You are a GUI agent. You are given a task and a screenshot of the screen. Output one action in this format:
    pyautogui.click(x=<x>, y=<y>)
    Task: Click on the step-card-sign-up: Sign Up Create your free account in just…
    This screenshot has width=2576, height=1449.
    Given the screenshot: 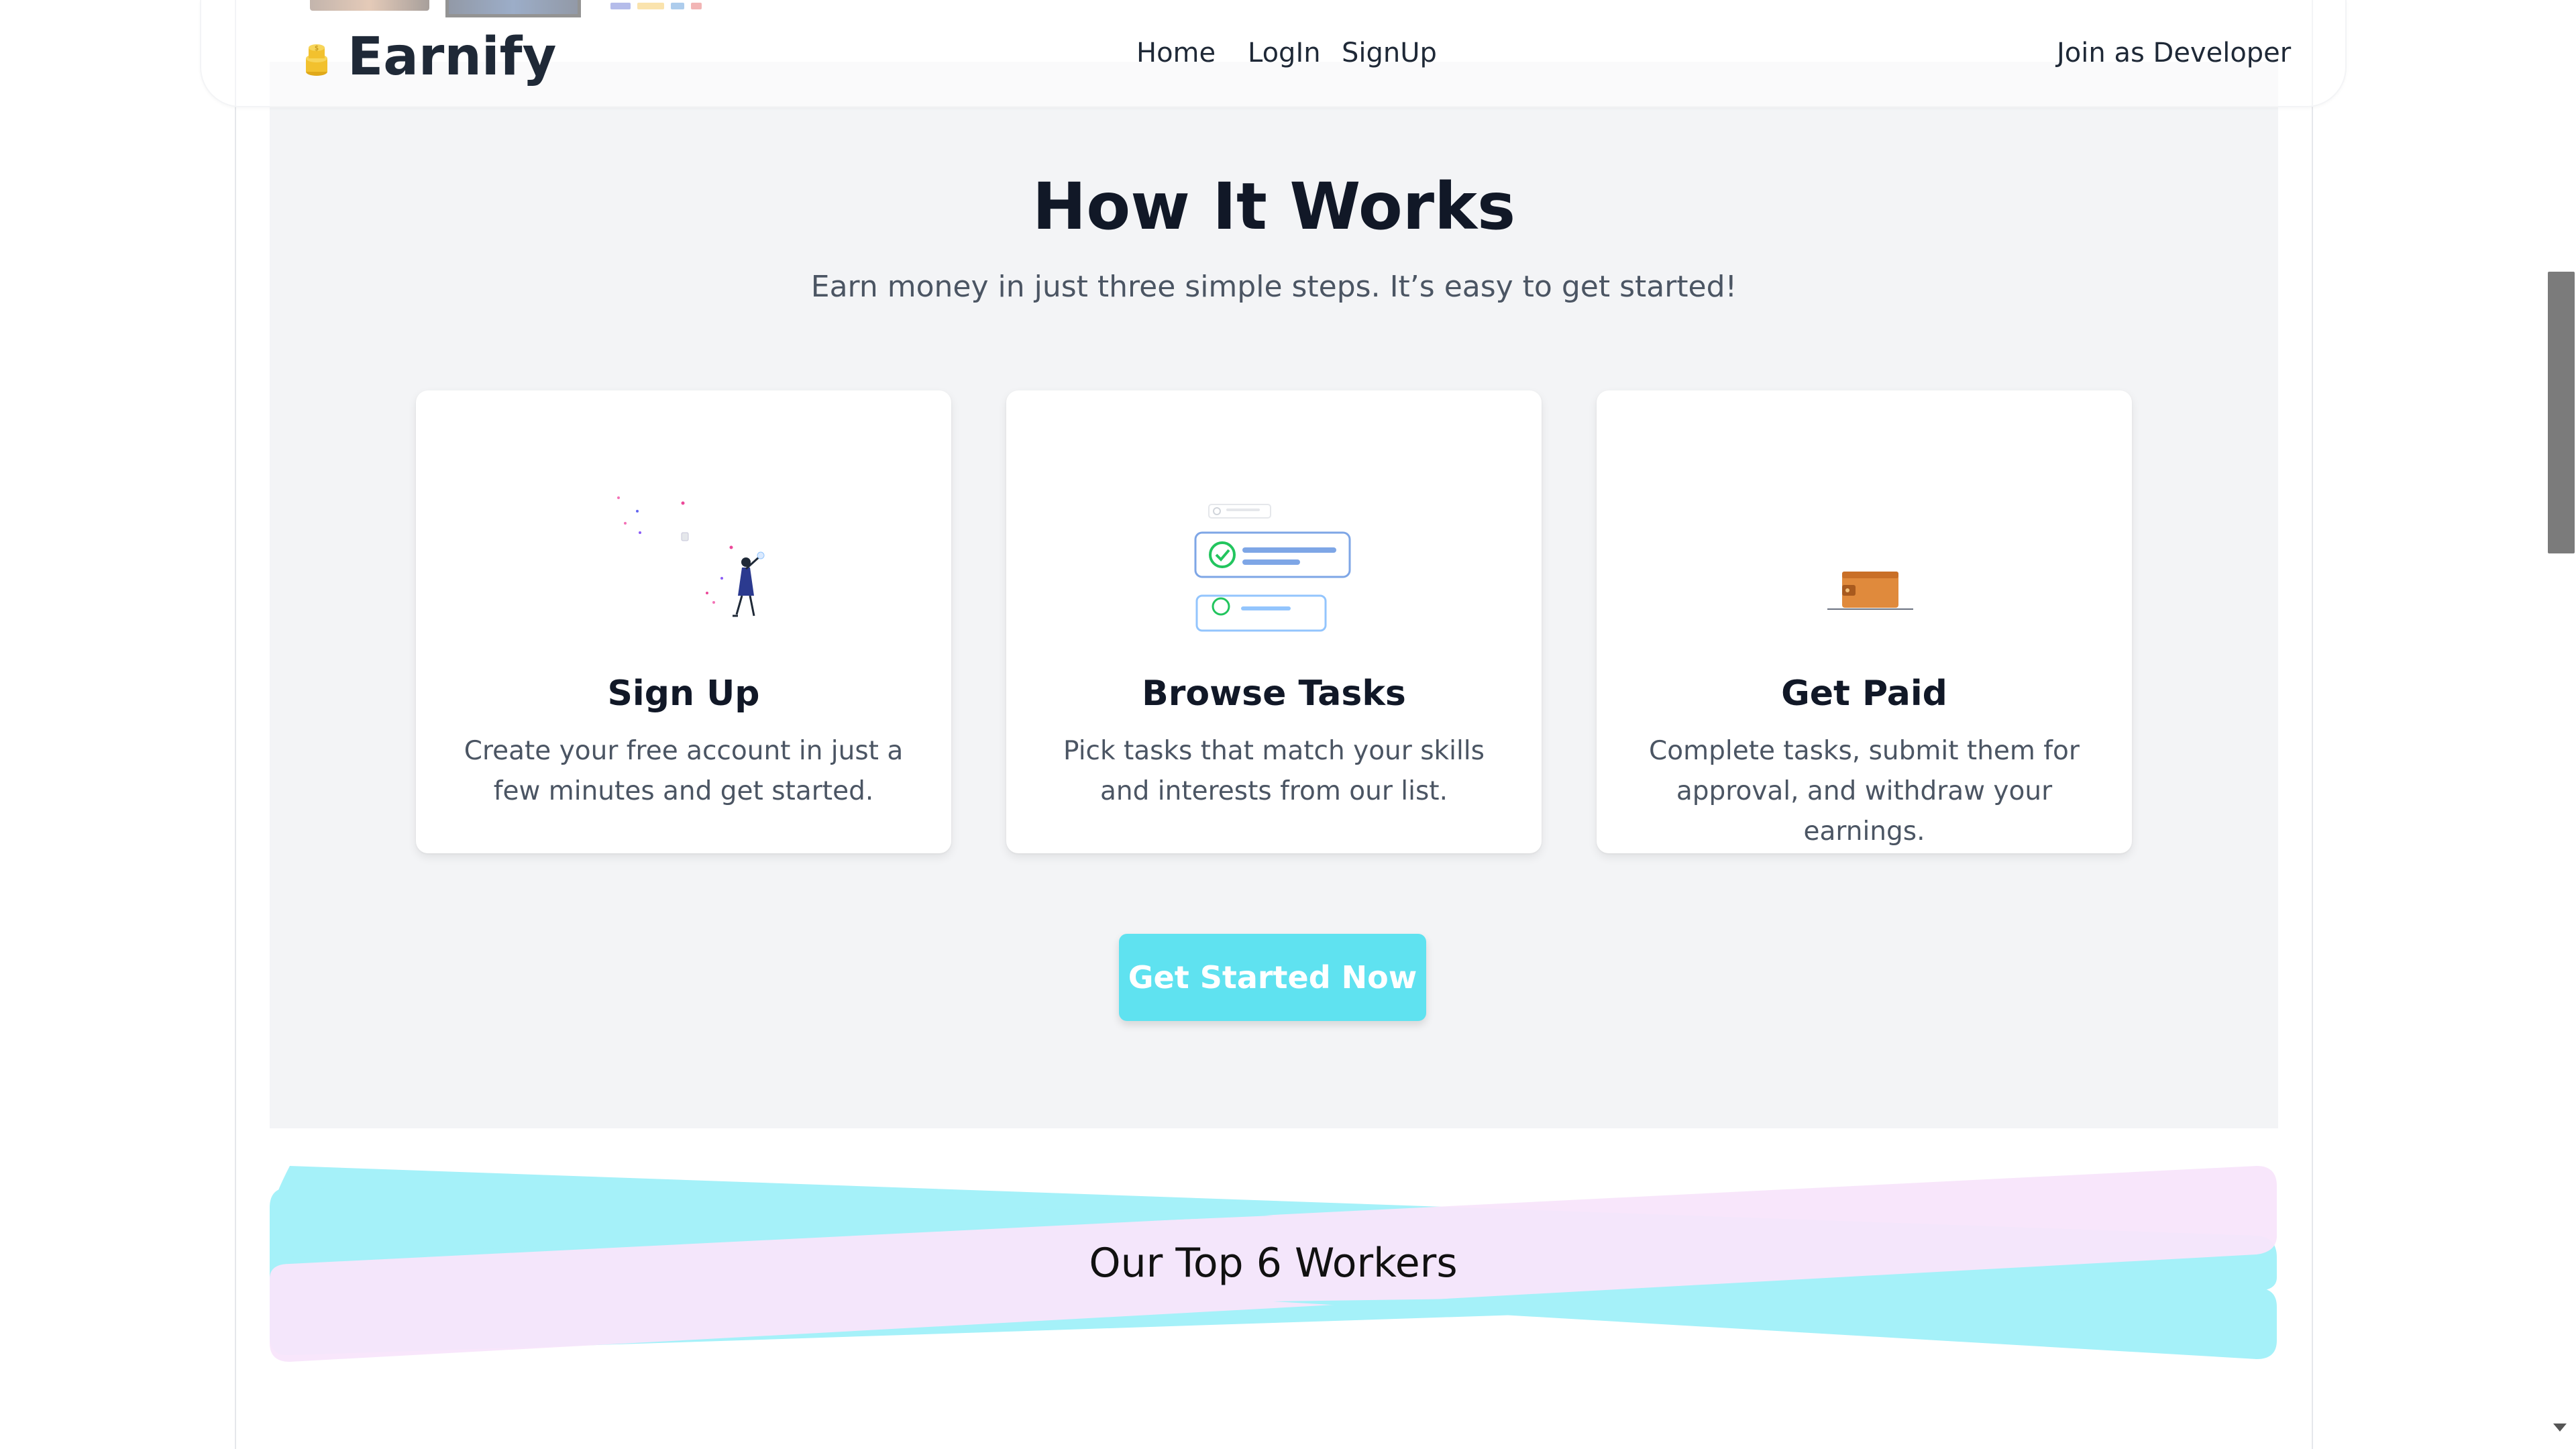 What is the action you would take?
    pyautogui.click(x=683, y=621)
    